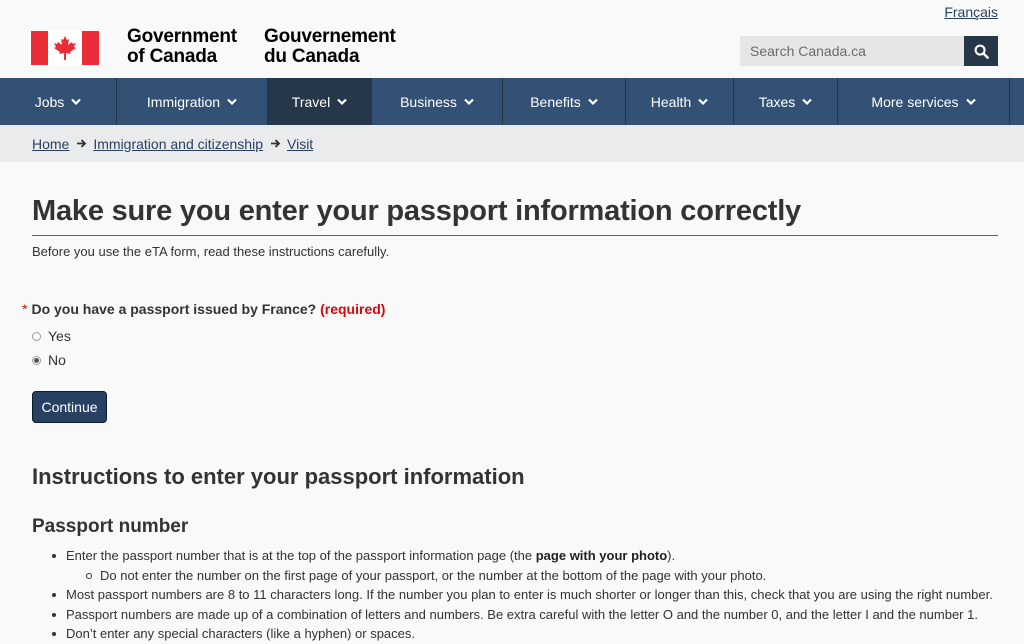 The image size is (1024, 644). What do you see at coordinates (515, 235) in the screenshot?
I see `title-underline` at bounding box center [515, 235].